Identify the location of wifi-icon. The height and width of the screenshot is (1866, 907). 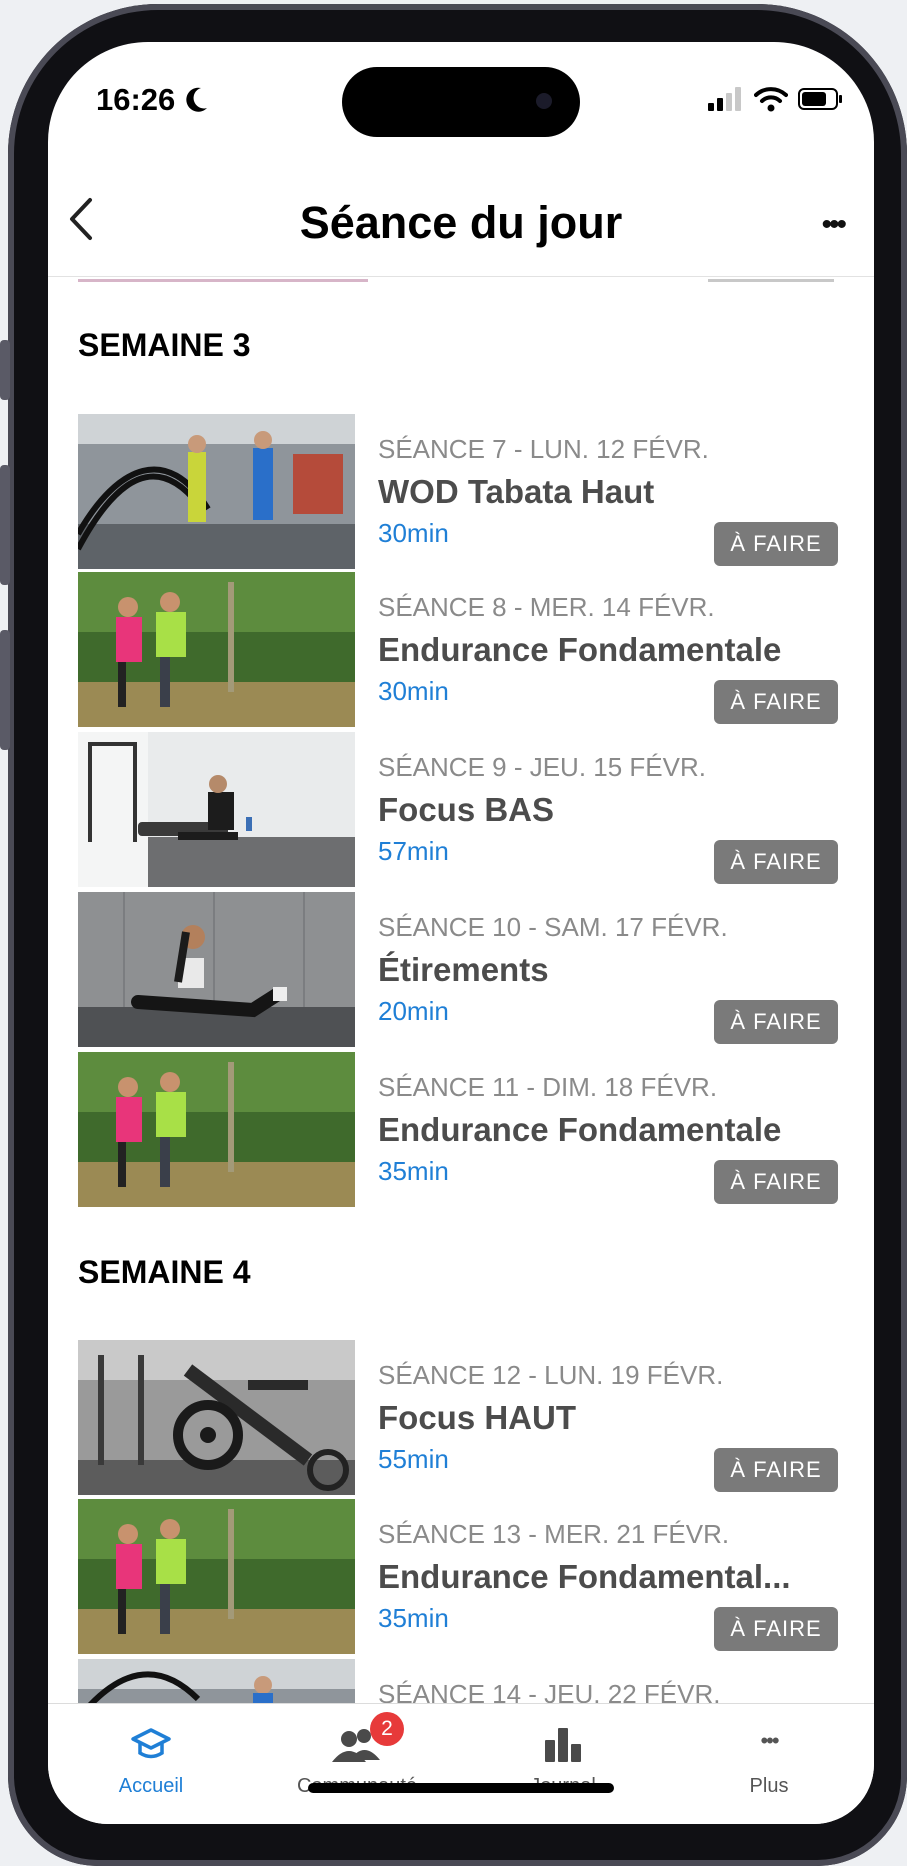
(771, 99).